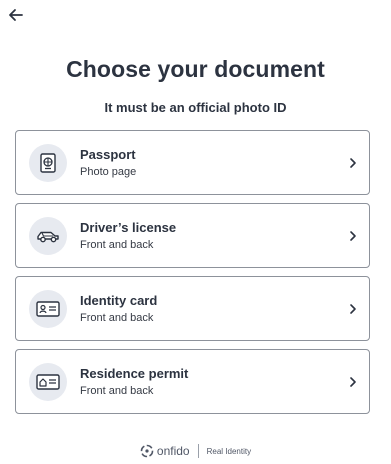  Describe the element at coordinates (48, 236) in the screenshot. I see `car-icon` at that location.